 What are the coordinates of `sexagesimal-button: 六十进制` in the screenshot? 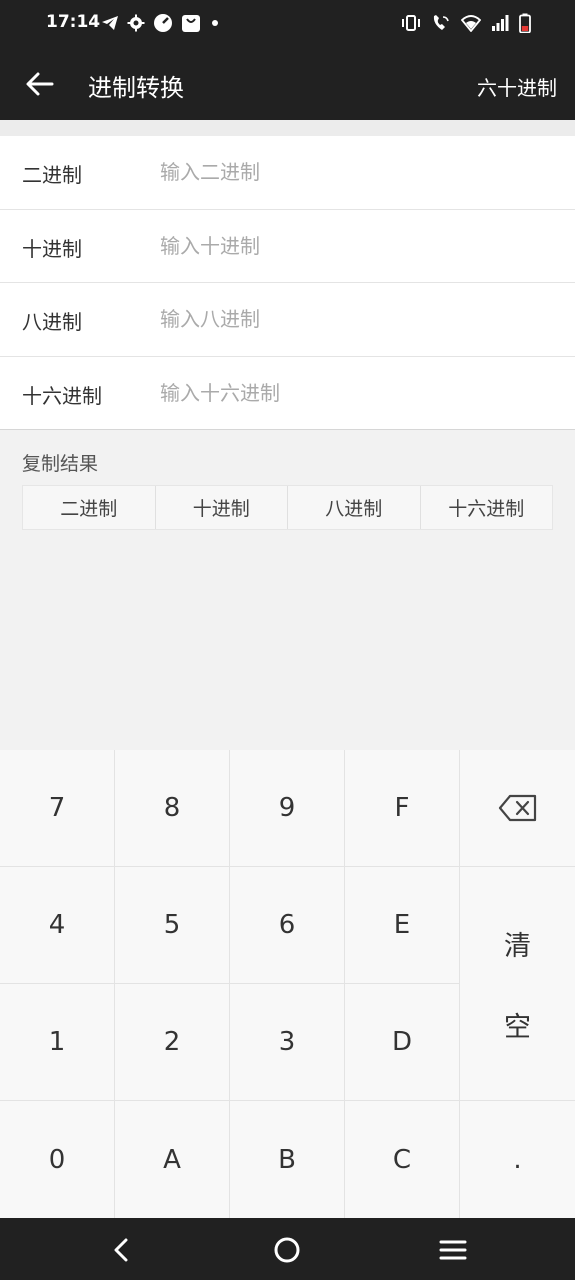 It's located at (517, 86).